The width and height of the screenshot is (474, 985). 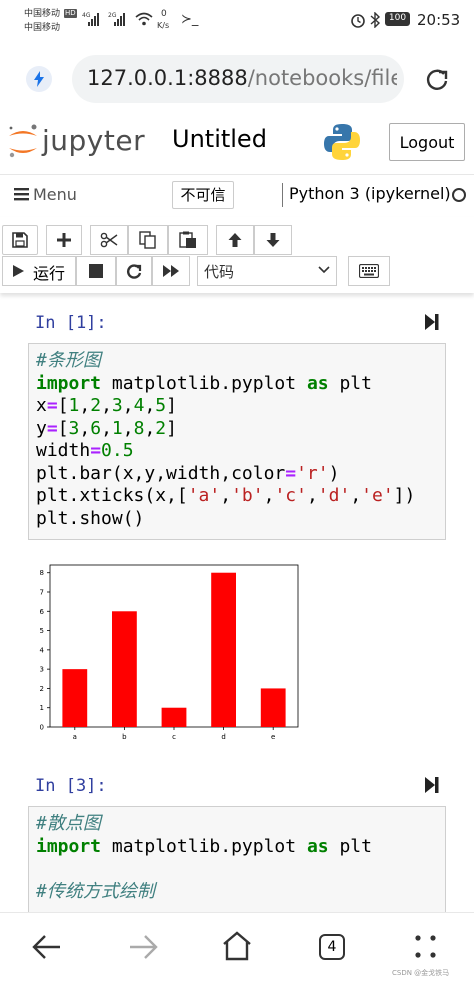 I want to click on code-token: 1, so click(x=117, y=428).